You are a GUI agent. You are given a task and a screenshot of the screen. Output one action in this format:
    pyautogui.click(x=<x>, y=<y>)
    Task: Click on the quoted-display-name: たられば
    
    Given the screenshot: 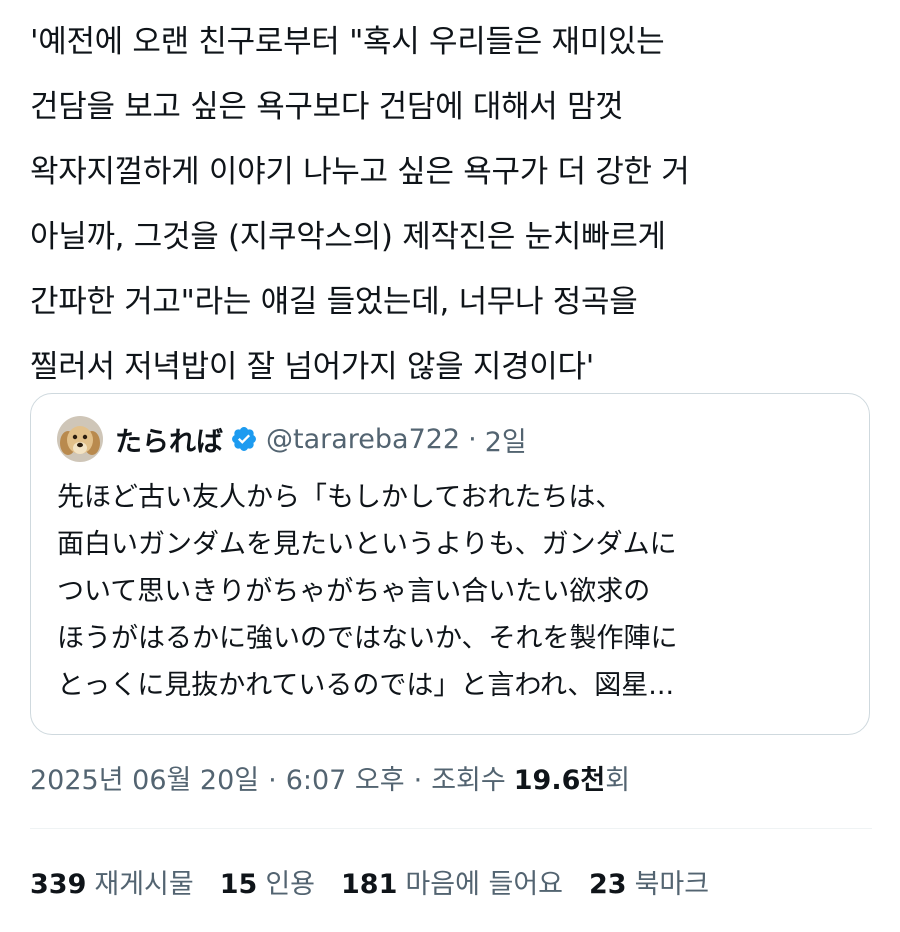 What is the action you would take?
    pyautogui.click(x=169, y=439)
    